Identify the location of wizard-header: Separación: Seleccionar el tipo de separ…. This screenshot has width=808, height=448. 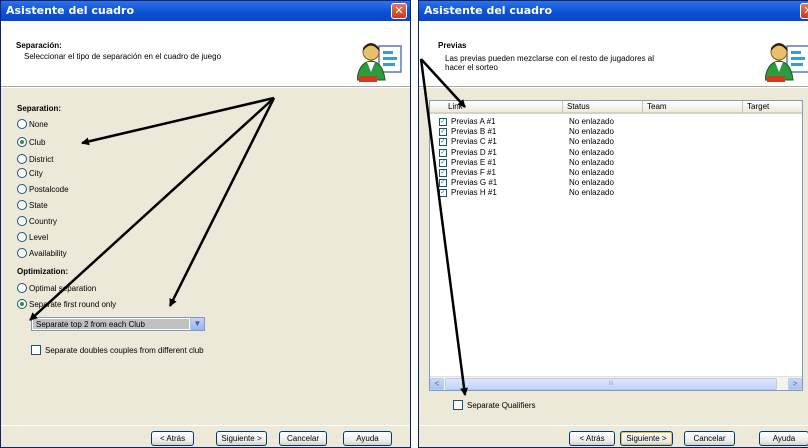
(205, 54).